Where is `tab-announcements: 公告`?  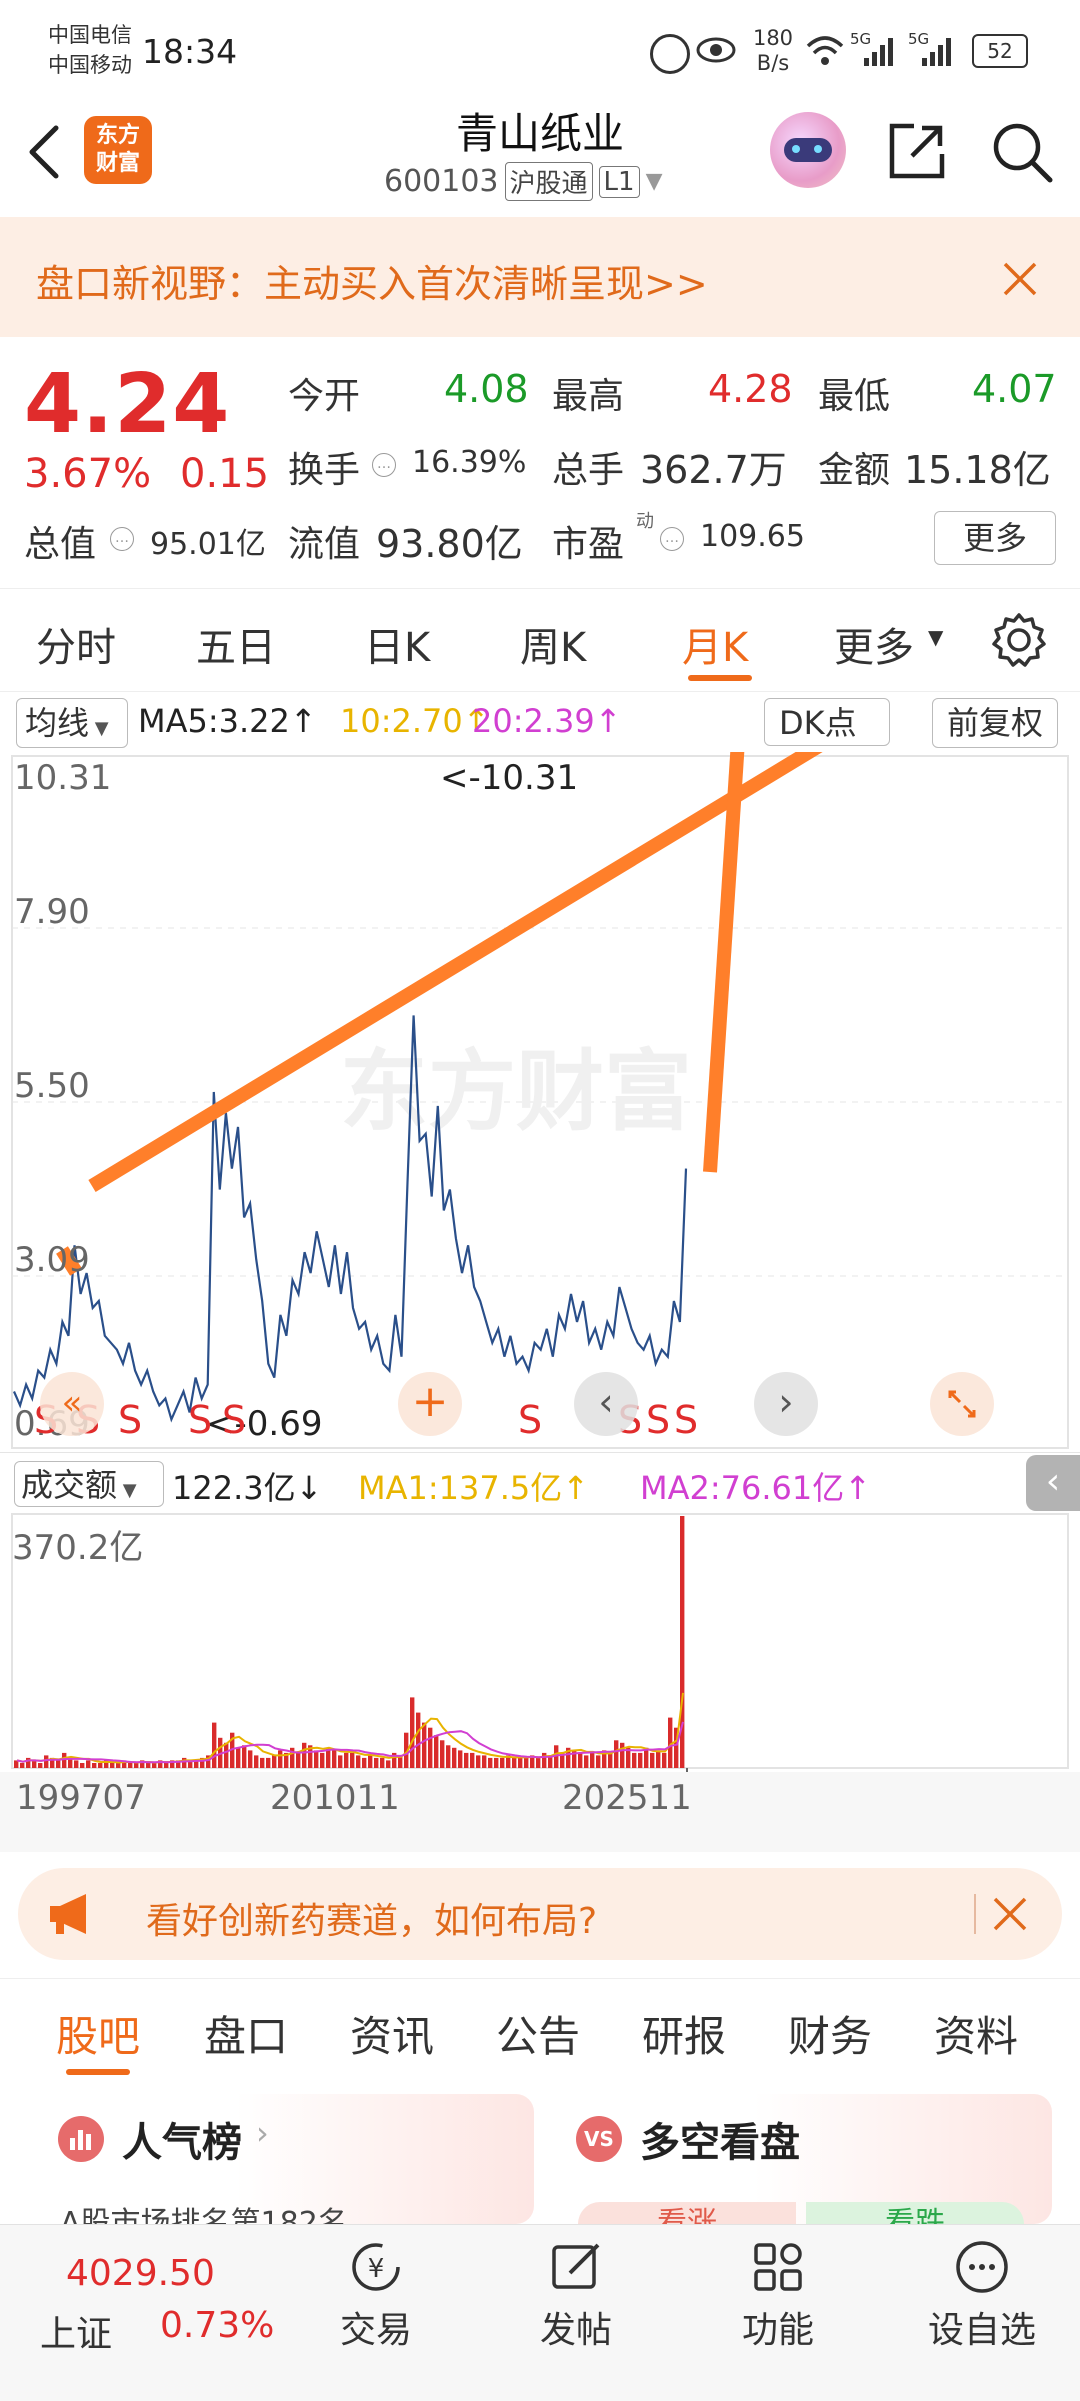
tab-announcements: 公告 is located at coordinates (538, 2033).